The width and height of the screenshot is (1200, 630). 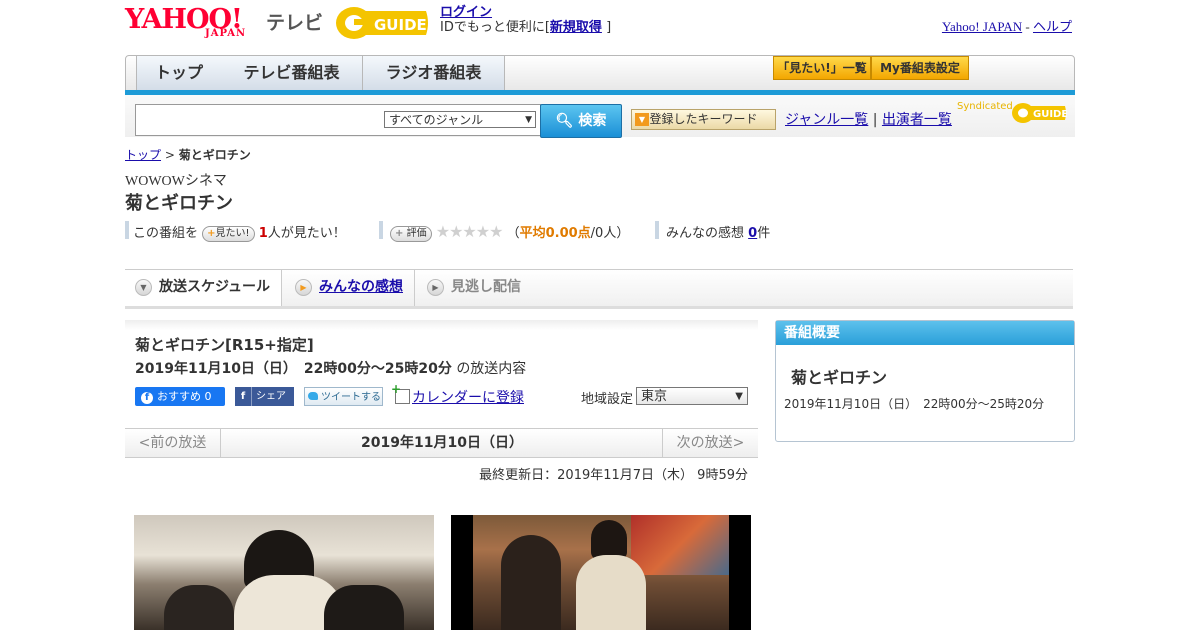 I want to click on facebook-share-button: f シェア, so click(x=264, y=396).